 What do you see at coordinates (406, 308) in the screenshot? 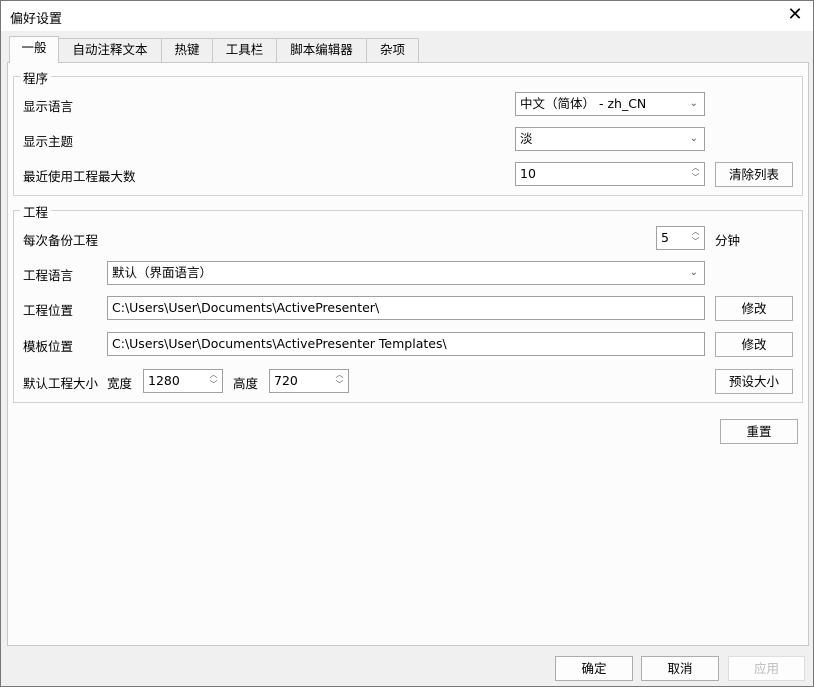
I see `project-location-input: C:\Users\User\Documents\ActivePresenter\` at bounding box center [406, 308].